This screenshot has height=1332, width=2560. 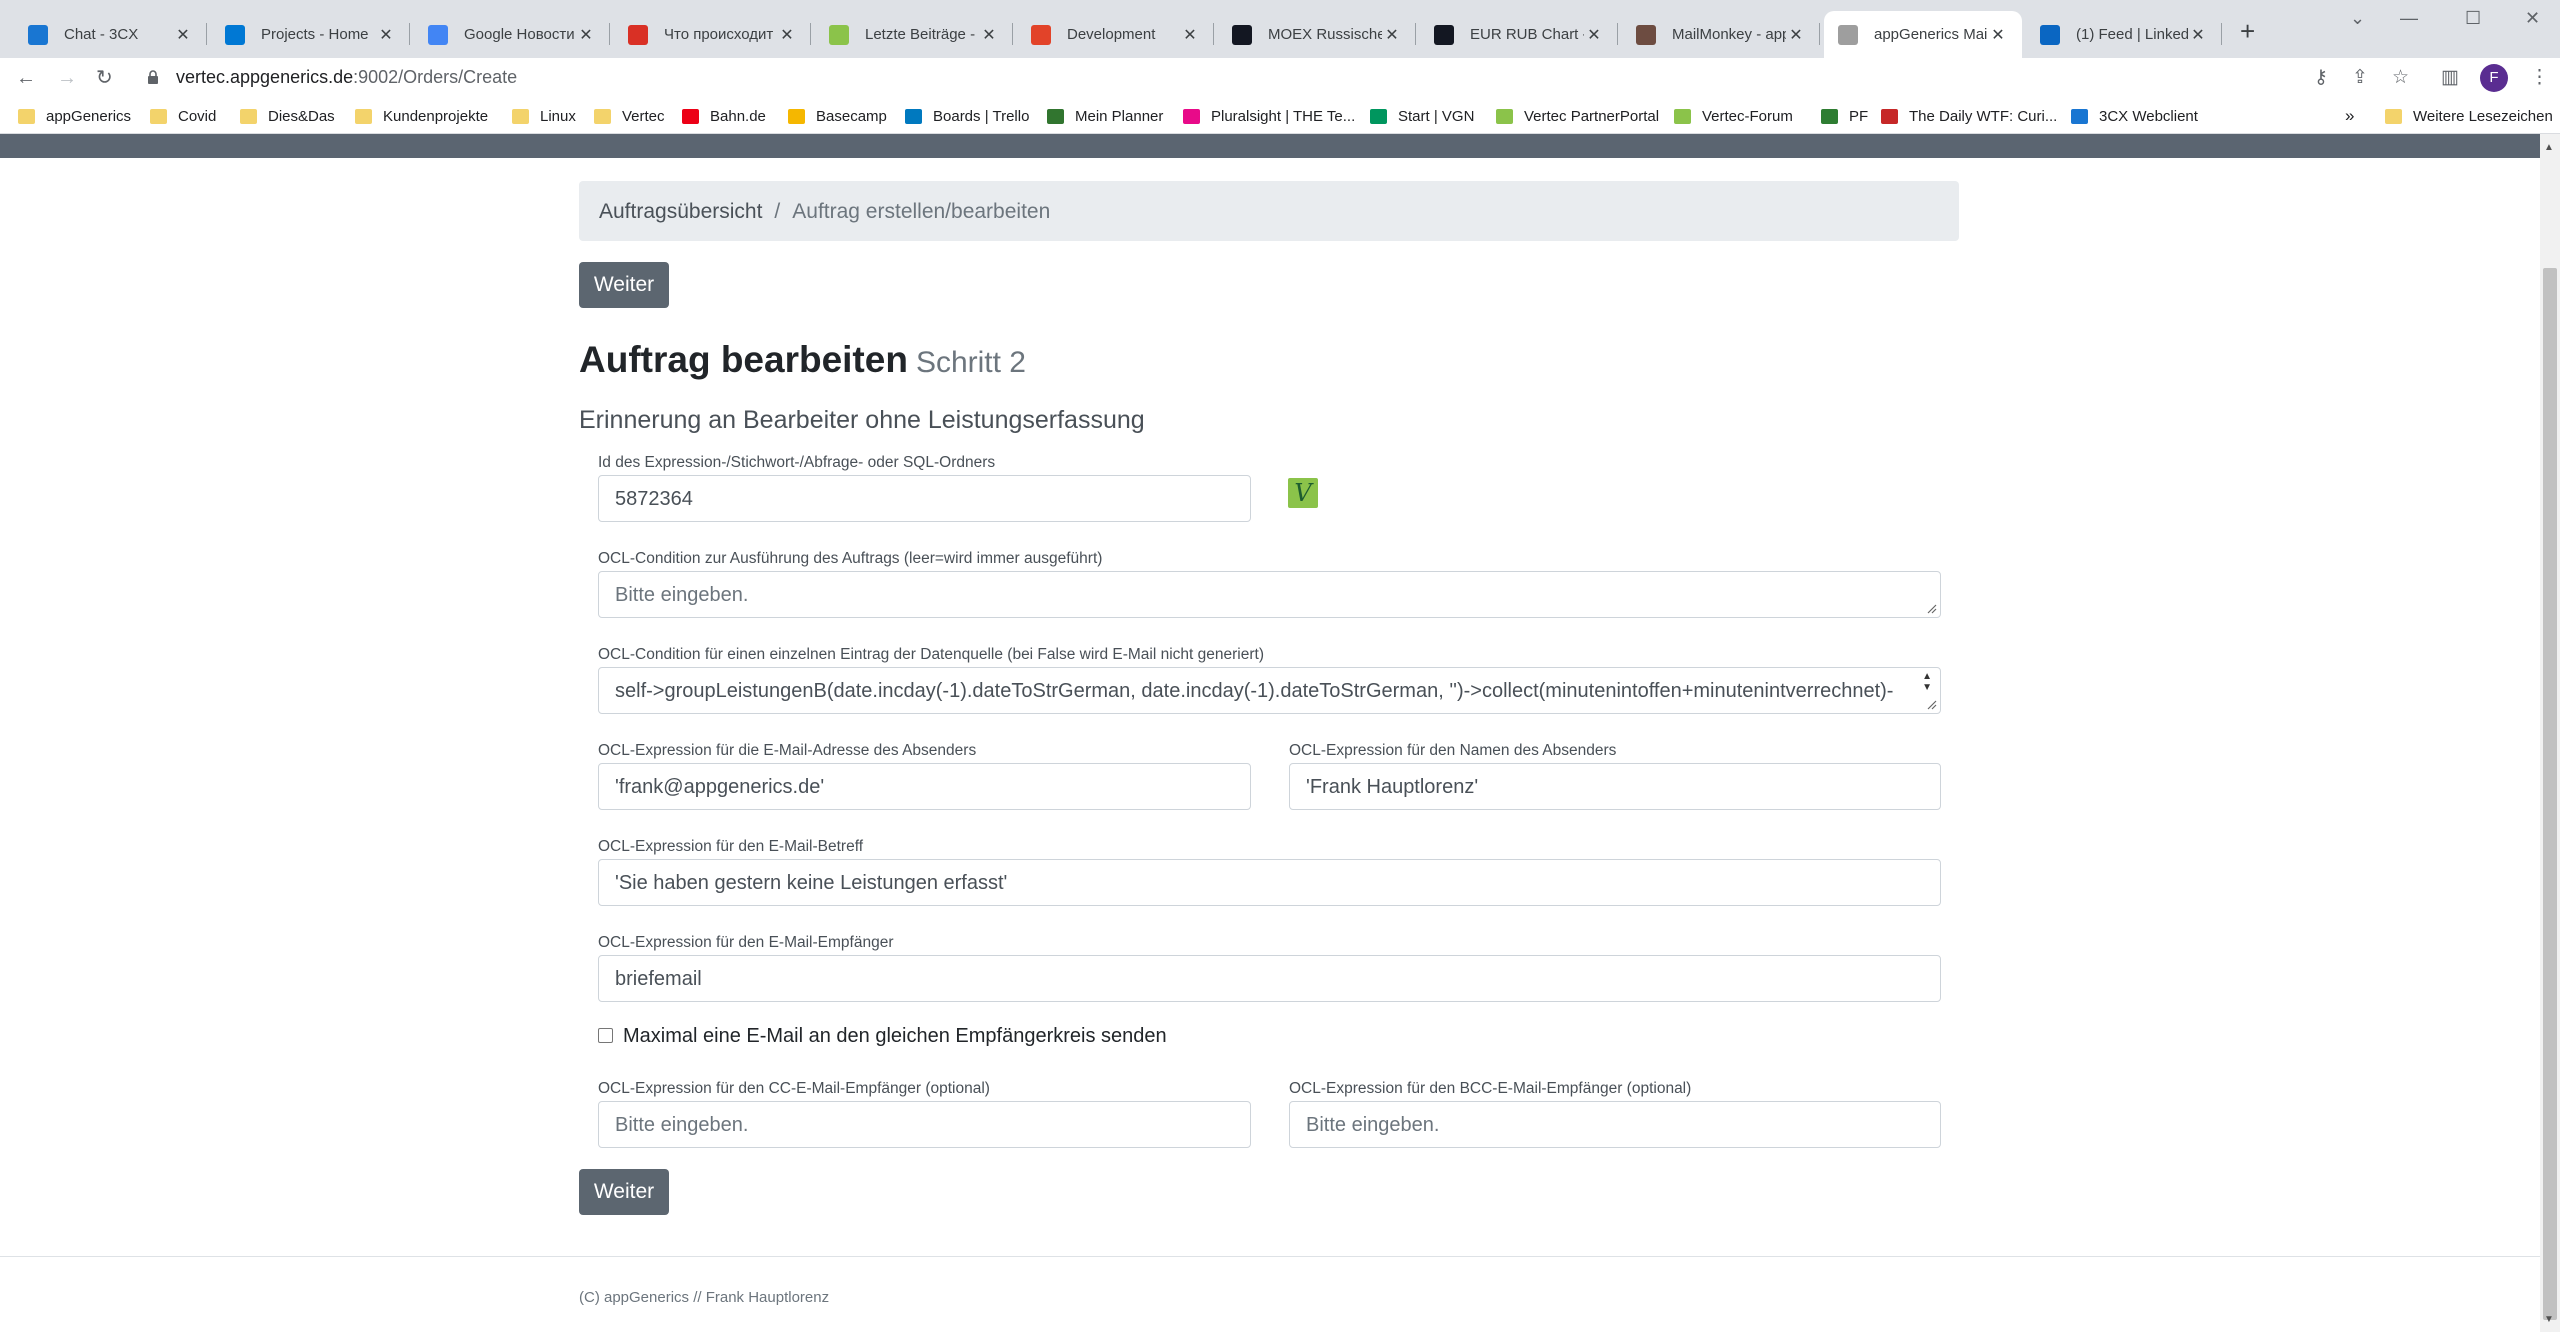 I want to click on close-window-button: ✕, so click(x=2532, y=18).